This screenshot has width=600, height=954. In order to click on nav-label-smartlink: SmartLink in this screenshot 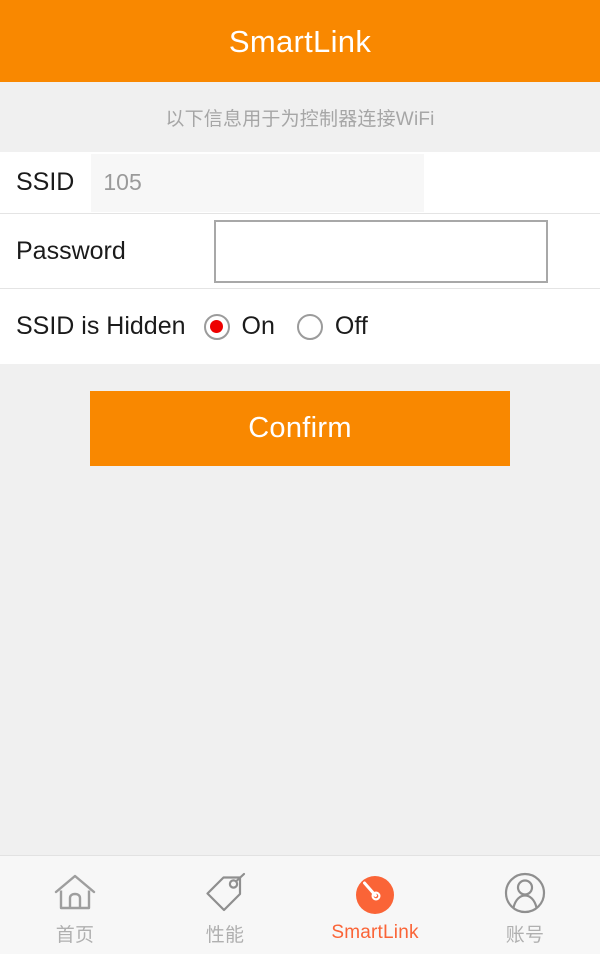, I will do `click(375, 932)`.